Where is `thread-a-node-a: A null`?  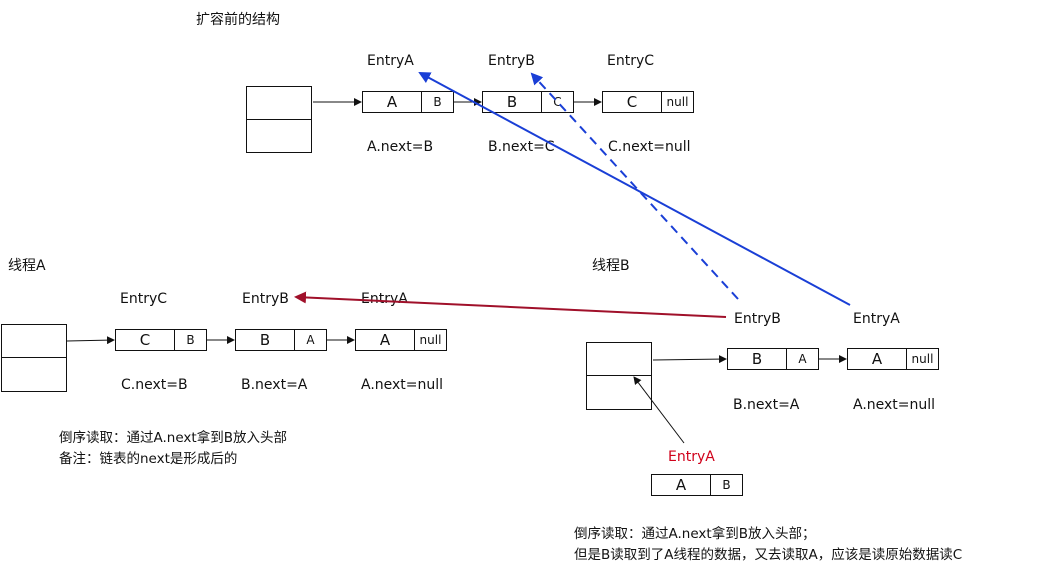
thread-a-node-a: A null is located at coordinates (401, 340).